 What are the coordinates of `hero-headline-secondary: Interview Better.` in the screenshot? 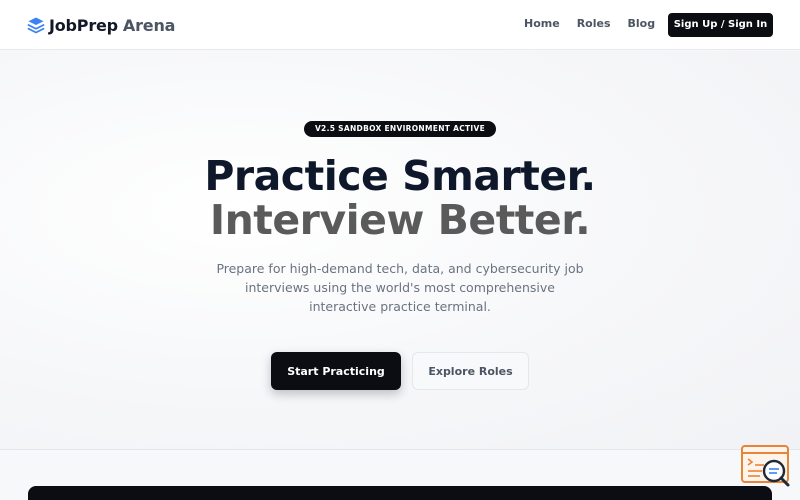 It's located at (400, 220).